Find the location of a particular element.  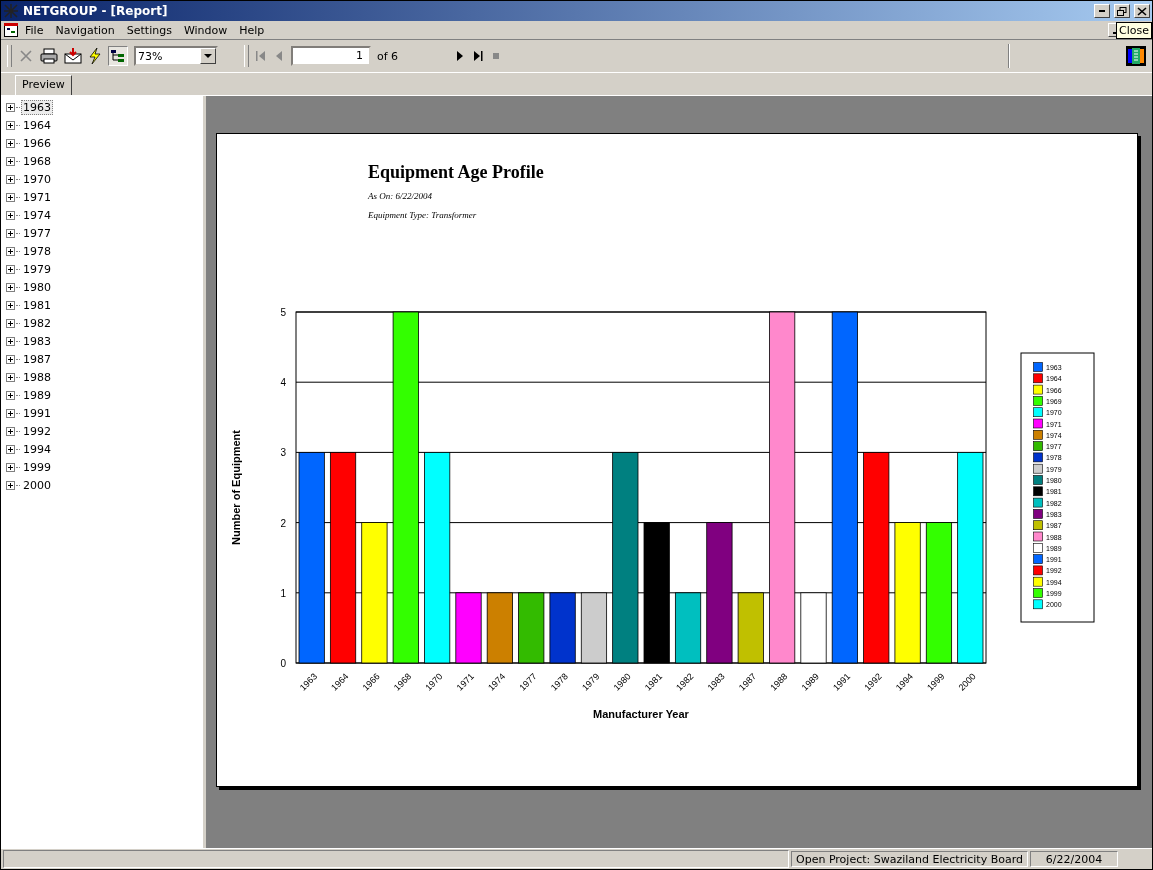

axis-tick-label: 3 is located at coordinates (283, 453).